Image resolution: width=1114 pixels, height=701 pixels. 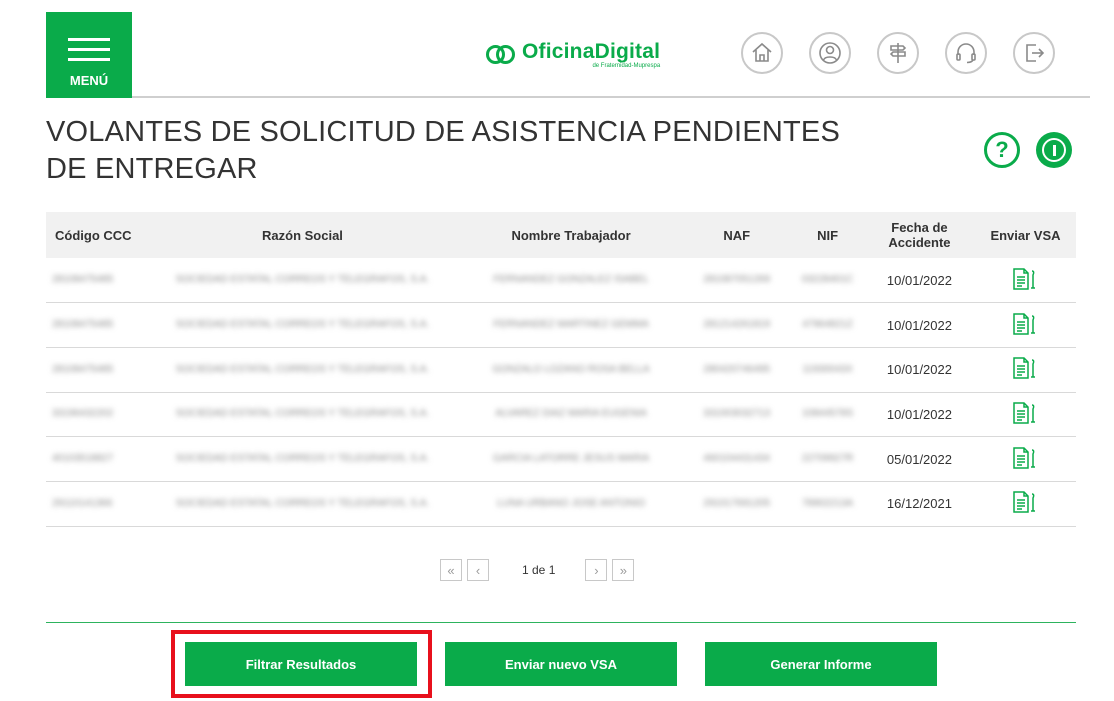 What do you see at coordinates (302, 235) in the screenshot?
I see `column-header-razon-social: Razón Social` at bounding box center [302, 235].